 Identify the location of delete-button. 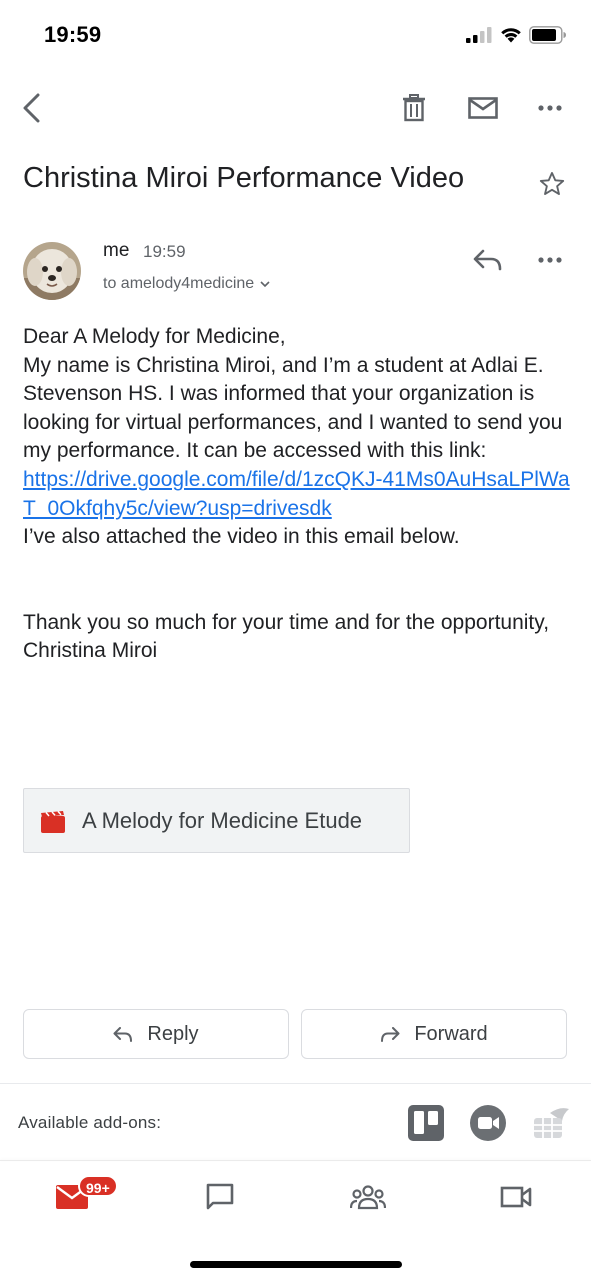
(414, 108).